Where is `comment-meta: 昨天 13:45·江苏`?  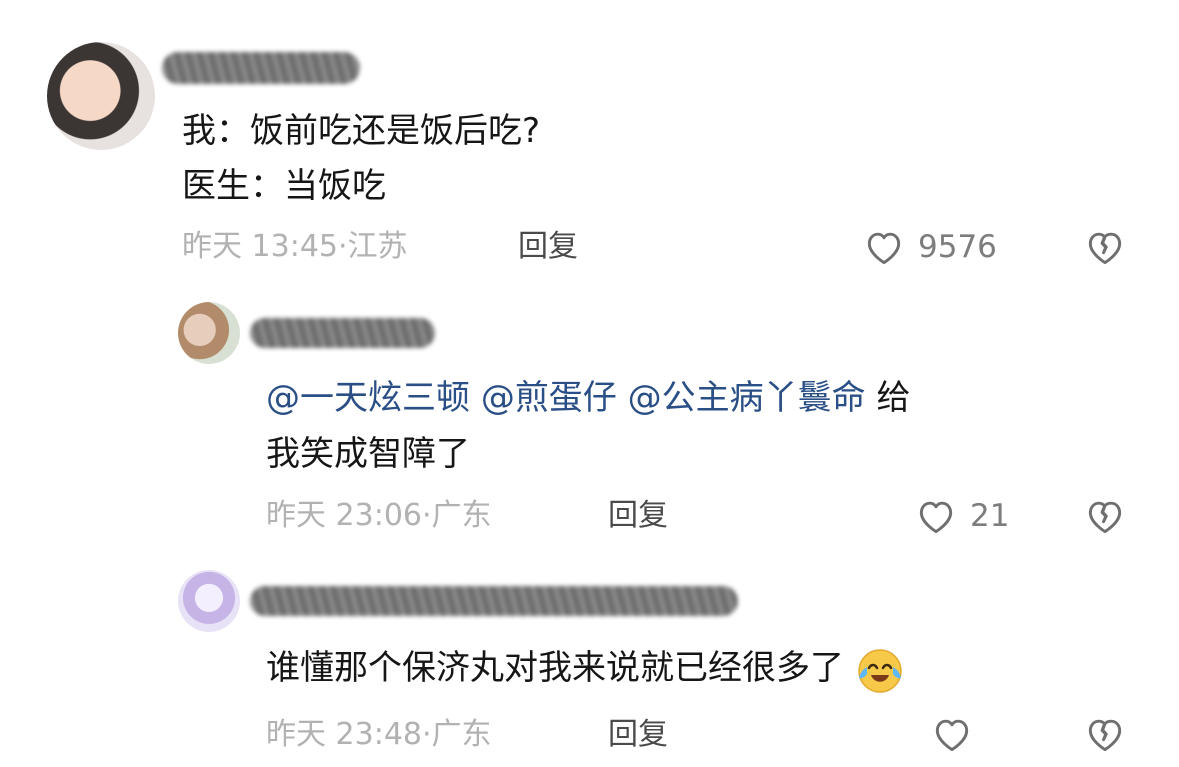
comment-meta: 昨天 13:45·江苏 is located at coordinates (295, 247).